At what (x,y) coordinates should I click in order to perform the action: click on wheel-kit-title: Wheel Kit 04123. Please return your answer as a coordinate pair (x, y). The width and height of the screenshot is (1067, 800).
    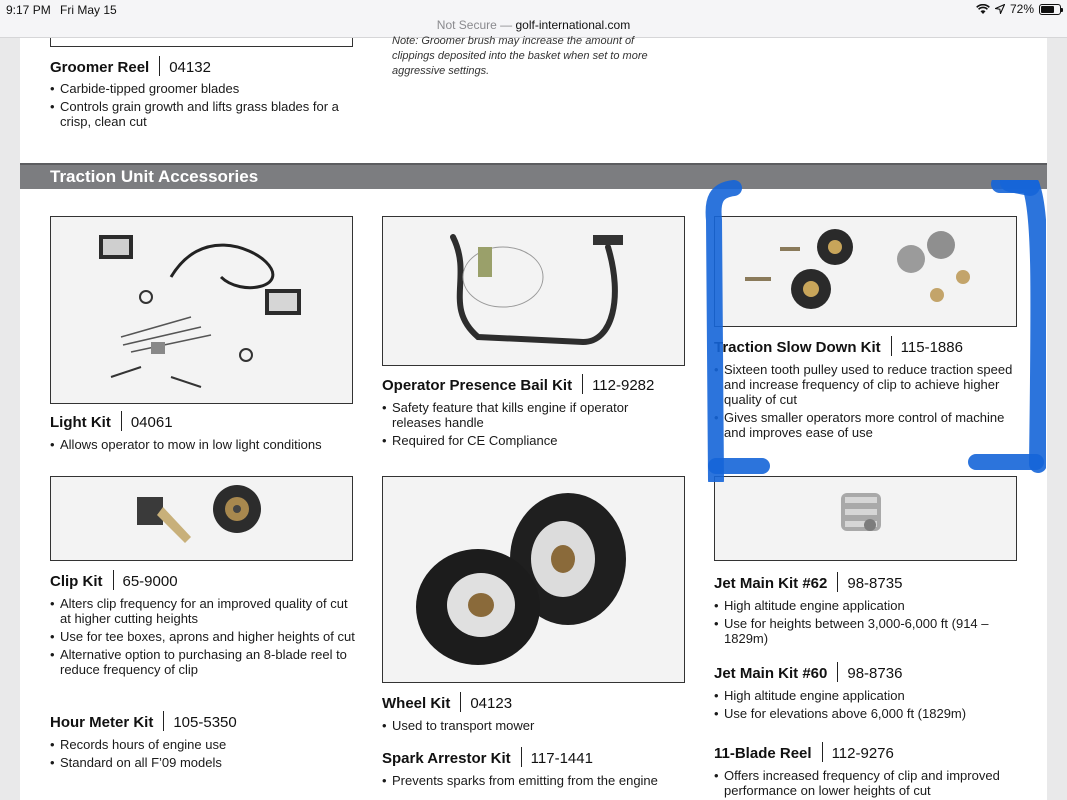
    Looking at the image, I should click on (447, 702).